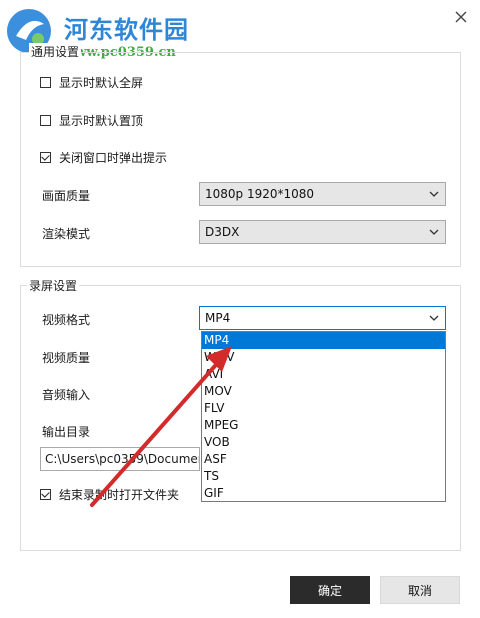 This screenshot has height=618, width=480. I want to click on ontop-label: 显示时默认置顶, so click(101, 121).